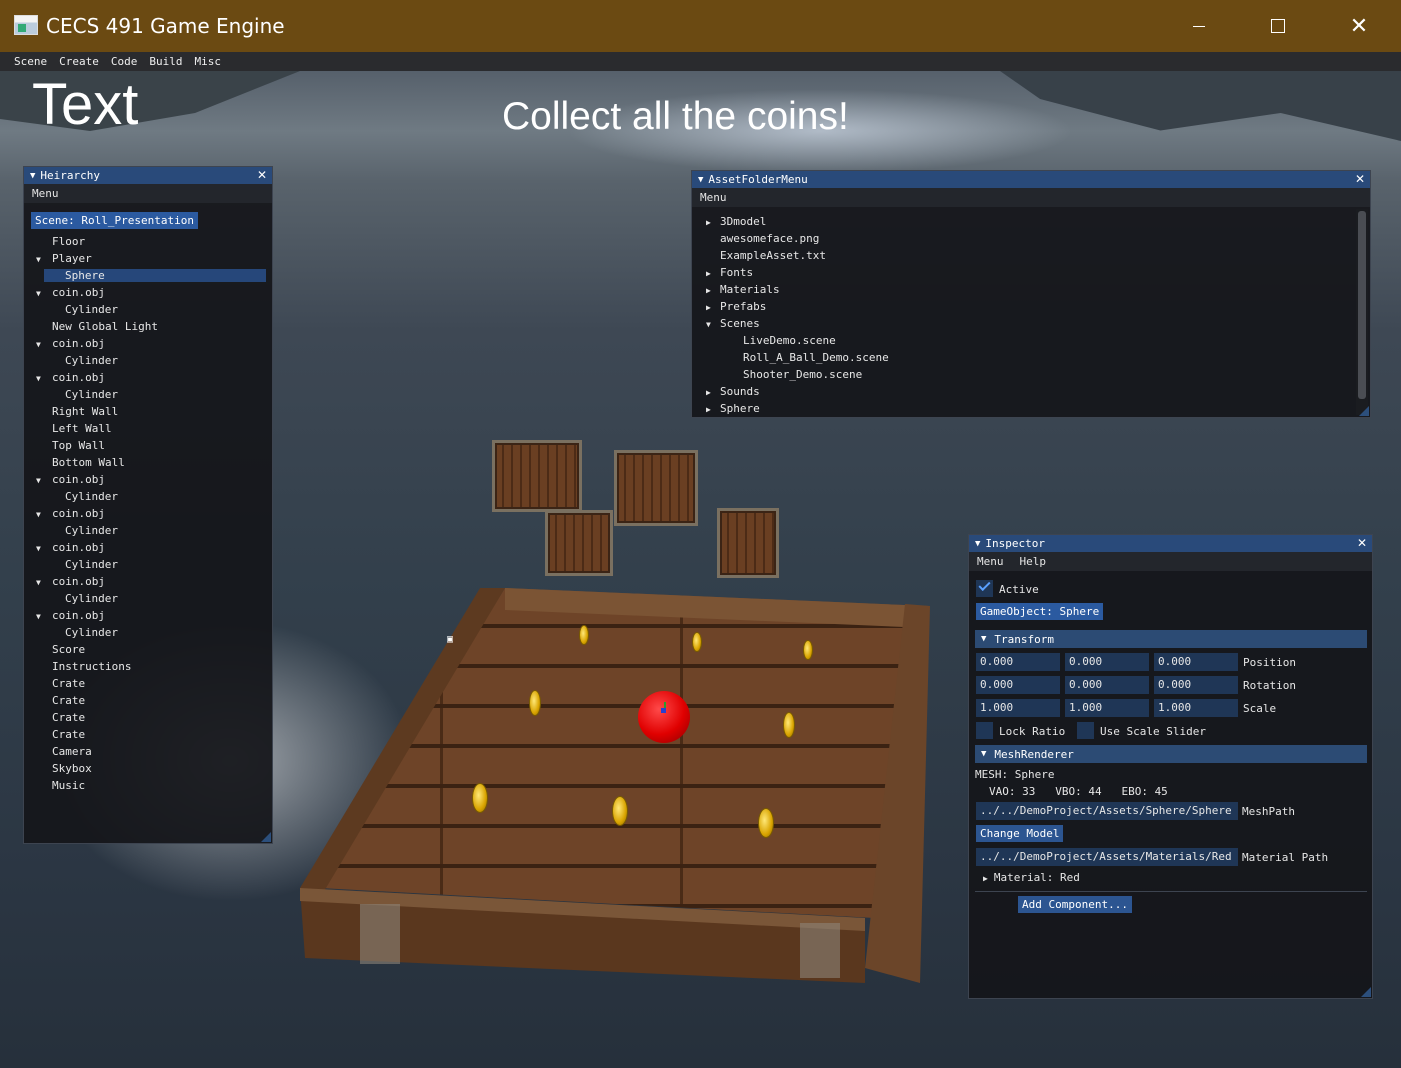 The image size is (1401, 1068). What do you see at coordinates (743, 289) in the screenshot?
I see `asset-item: ▶ Materials` at bounding box center [743, 289].